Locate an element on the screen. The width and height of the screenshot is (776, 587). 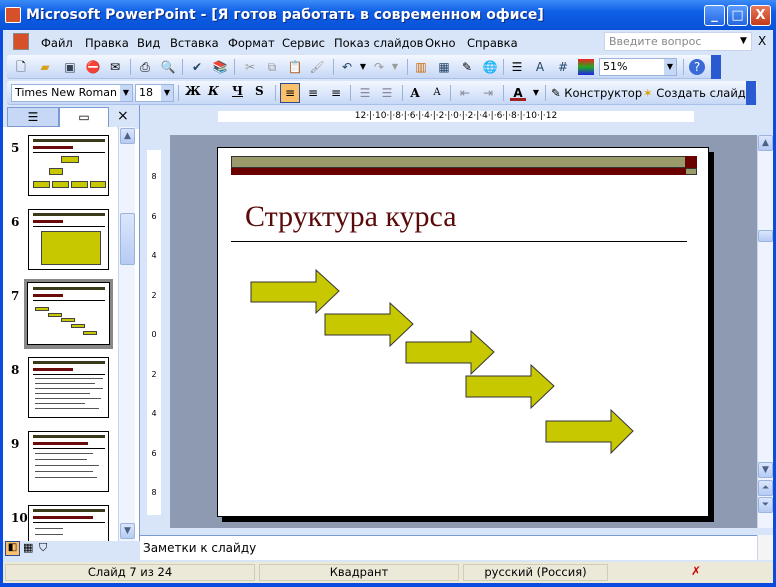
ask-question-input: Введите вопрос is located at coordinates (678, 41).